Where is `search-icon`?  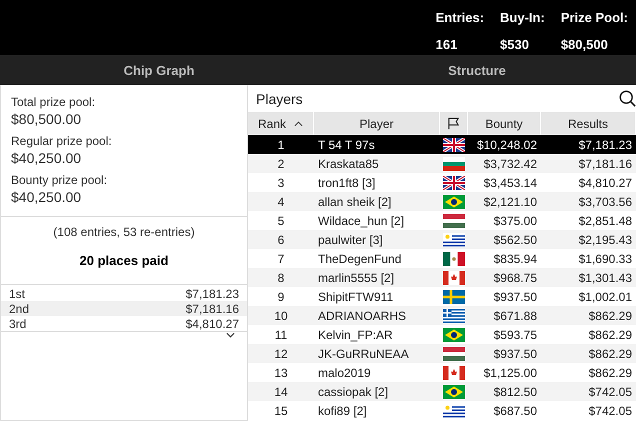
search-icon is located at coordinates (627, 98).